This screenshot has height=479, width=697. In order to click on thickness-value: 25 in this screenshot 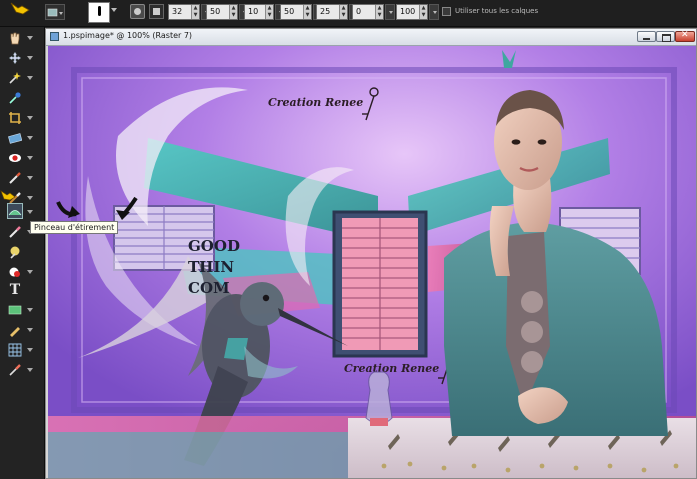, I will do `click(325, 11)`.